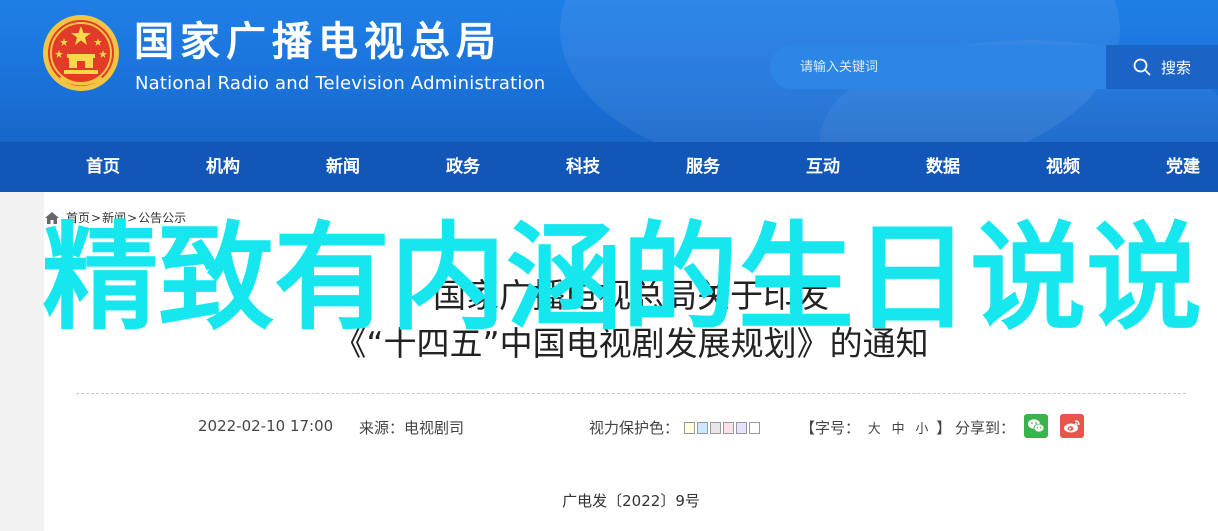 This screenshot has height=531, width=1218. What do you see at coordinates (634, 428) in the screenshot?
I see `eye-protection-label: 视力保护色：` at bounding box center [634, 428].